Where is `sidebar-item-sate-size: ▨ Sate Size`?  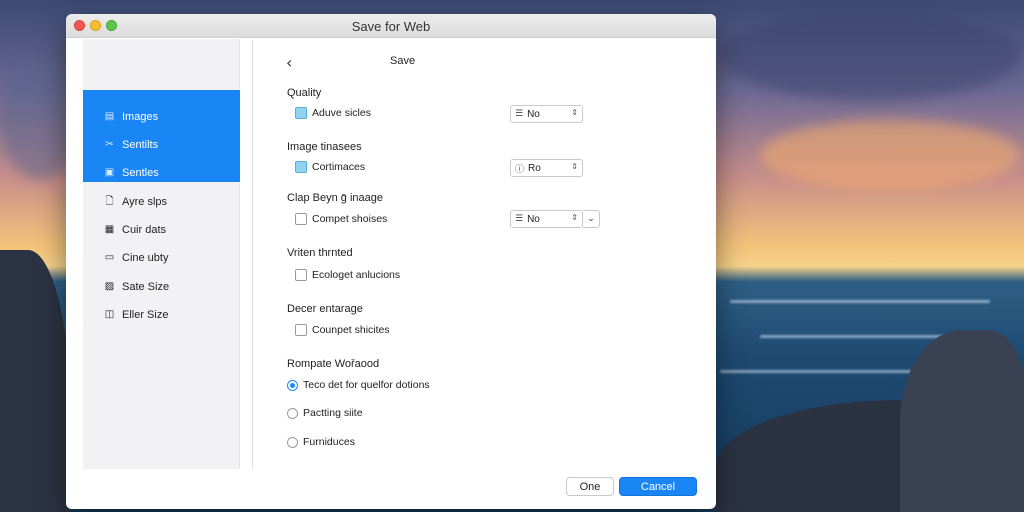
sidebar-item-sate-size: ▨ Sate Size is located at coordinates (161, 287).